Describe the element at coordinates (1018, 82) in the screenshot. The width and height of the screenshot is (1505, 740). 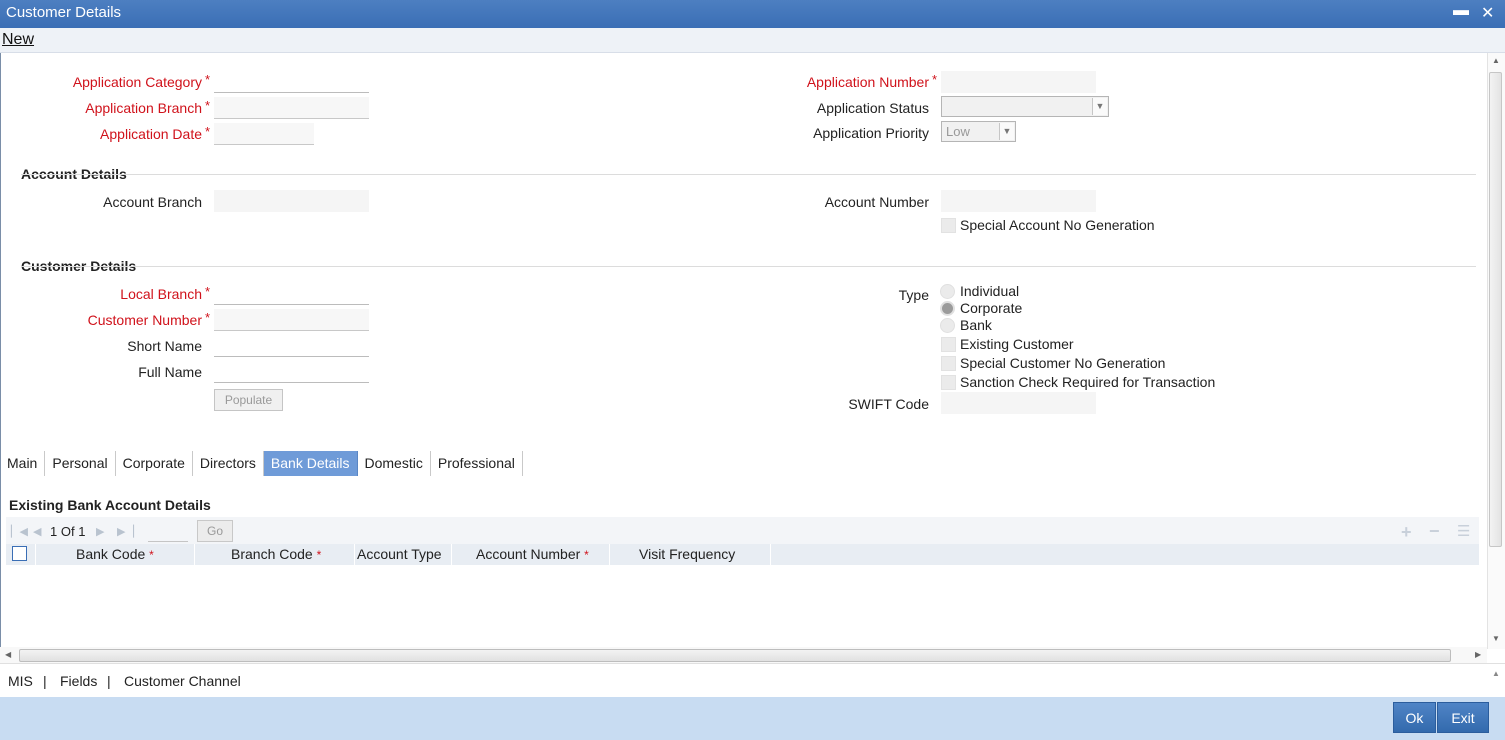
I see `application-number-input` at that location.